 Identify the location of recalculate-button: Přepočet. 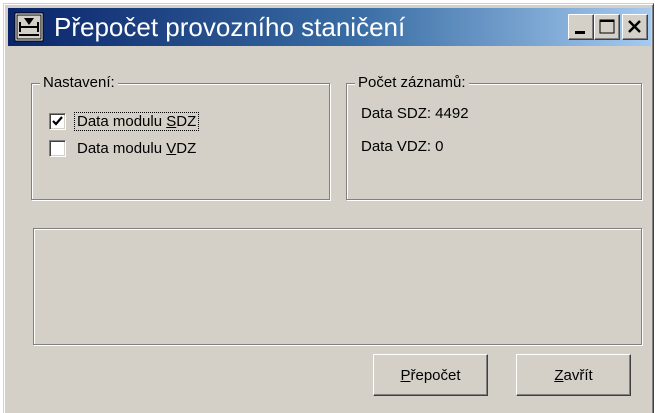
(430, 375).